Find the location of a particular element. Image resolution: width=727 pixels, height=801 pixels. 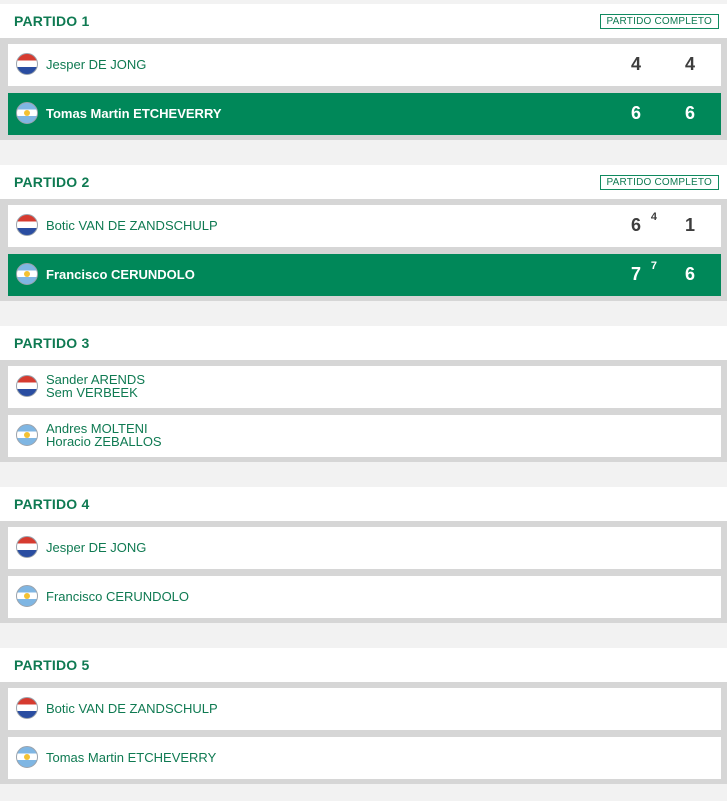

team-names: Sander ARENDS Sem VERBEEK is located at coordinates (95, 386).